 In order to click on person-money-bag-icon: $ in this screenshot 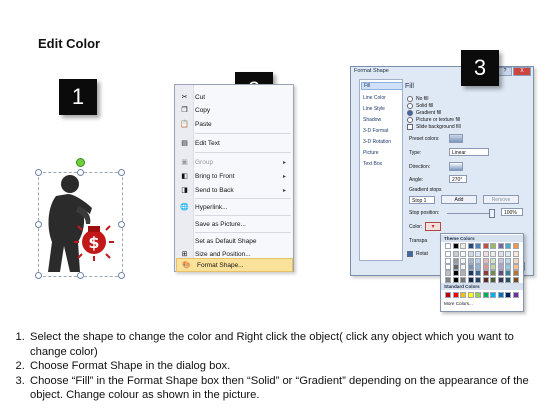, I will do `click(80, 224)`.